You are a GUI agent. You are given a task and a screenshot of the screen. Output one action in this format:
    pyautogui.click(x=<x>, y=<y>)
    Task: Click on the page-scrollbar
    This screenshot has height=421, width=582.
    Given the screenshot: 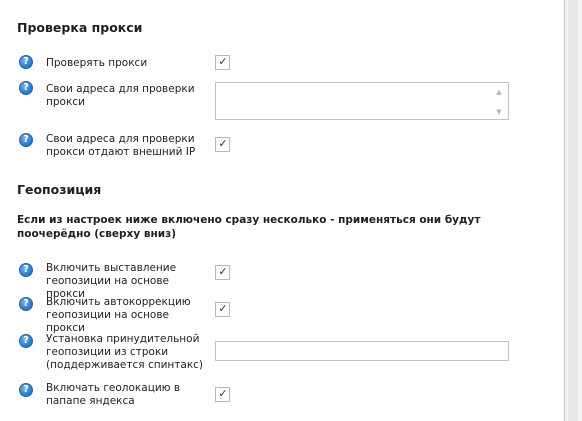 What is the action you would take?
    pyautogui.click(x=573, y=210)
    